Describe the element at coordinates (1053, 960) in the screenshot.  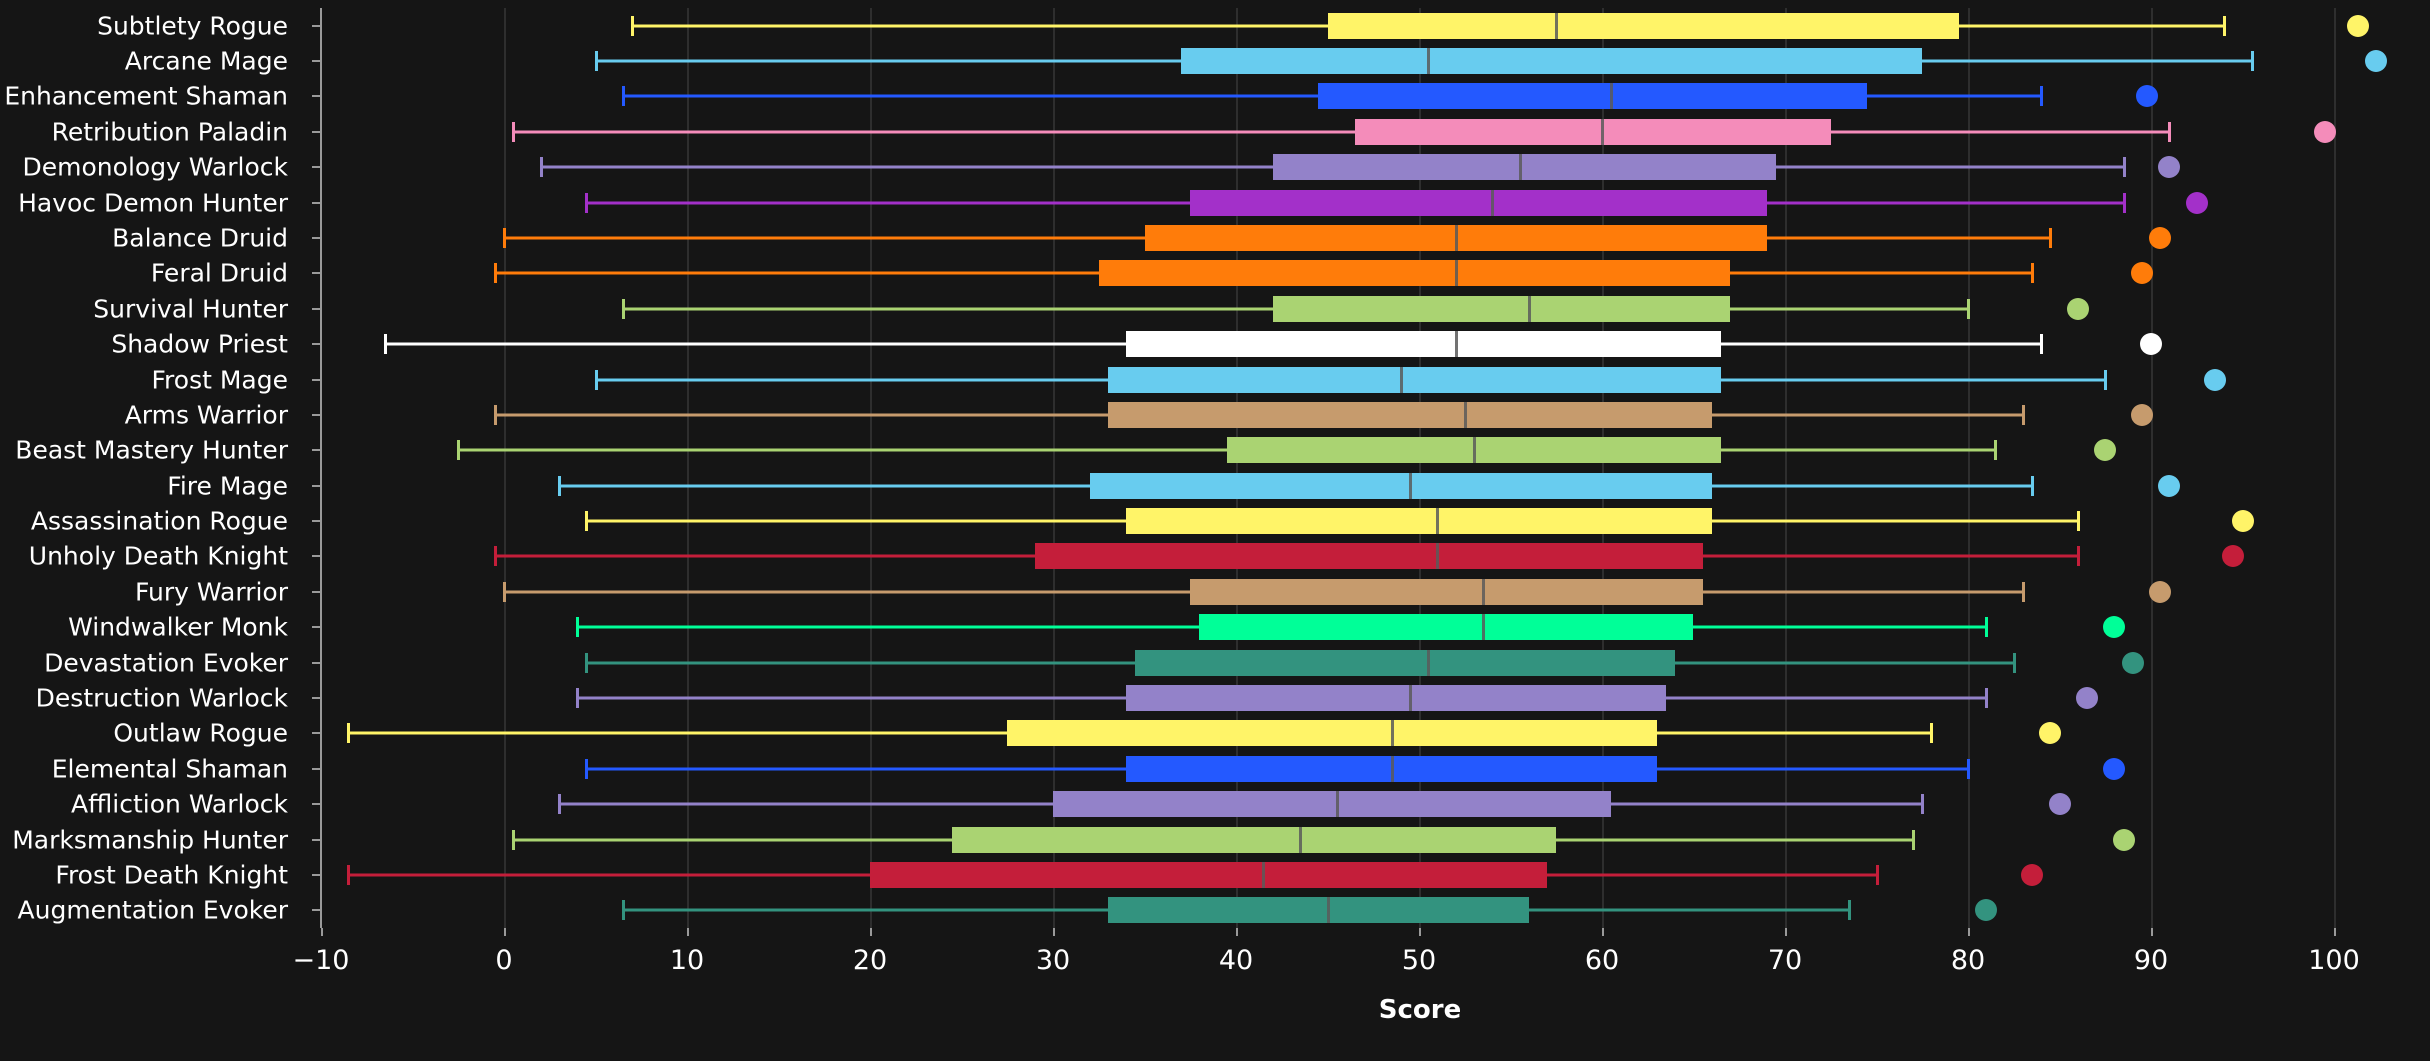
I see `x-tick-label: 30` at that location.